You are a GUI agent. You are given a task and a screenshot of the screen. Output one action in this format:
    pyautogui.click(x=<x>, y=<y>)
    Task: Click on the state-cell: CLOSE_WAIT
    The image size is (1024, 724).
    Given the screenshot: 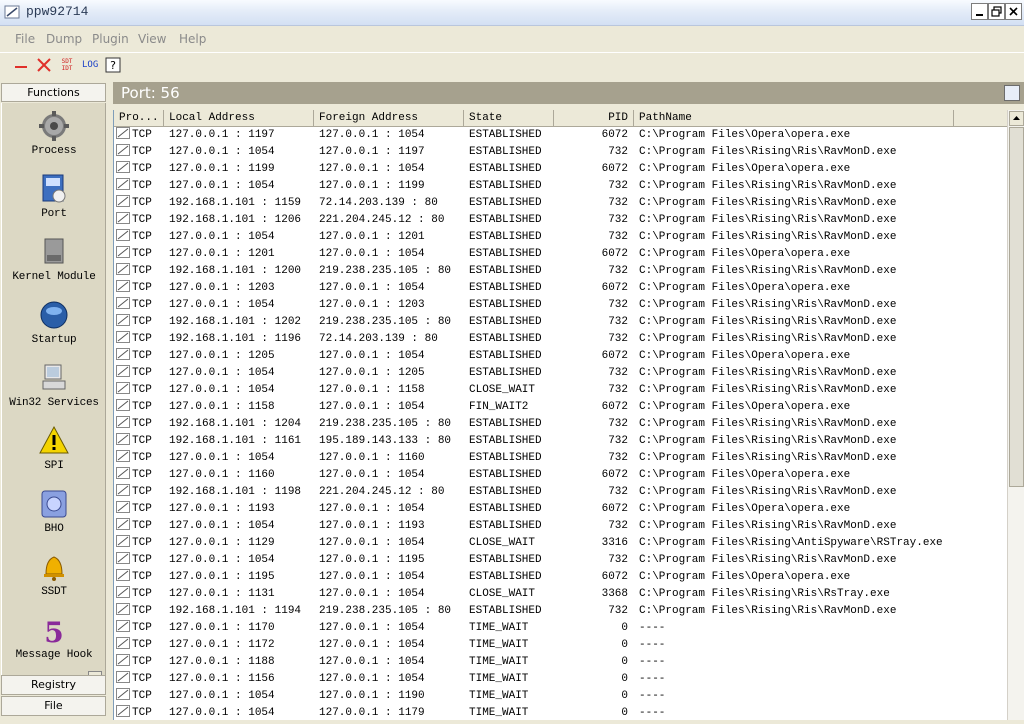 What is the action you would take?
    pyautogui.click(x=502, y=543)
    